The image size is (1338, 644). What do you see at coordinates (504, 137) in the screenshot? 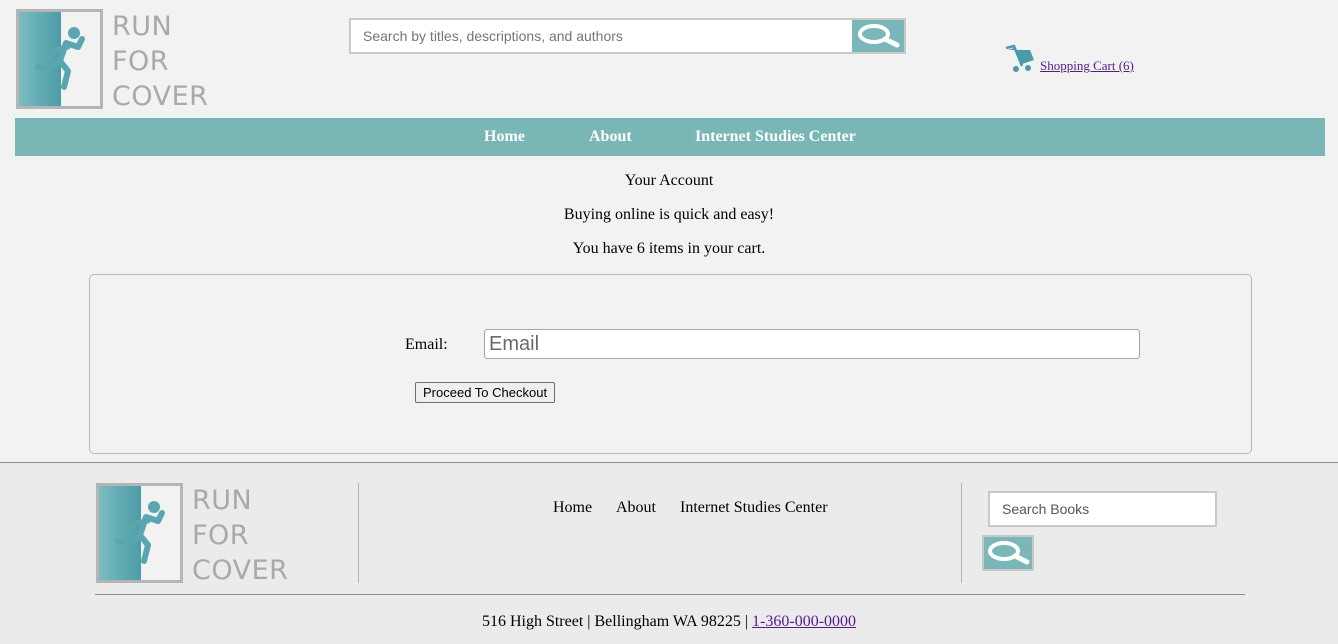
I see `nav-home: Home` at bounding box center [504, 137].